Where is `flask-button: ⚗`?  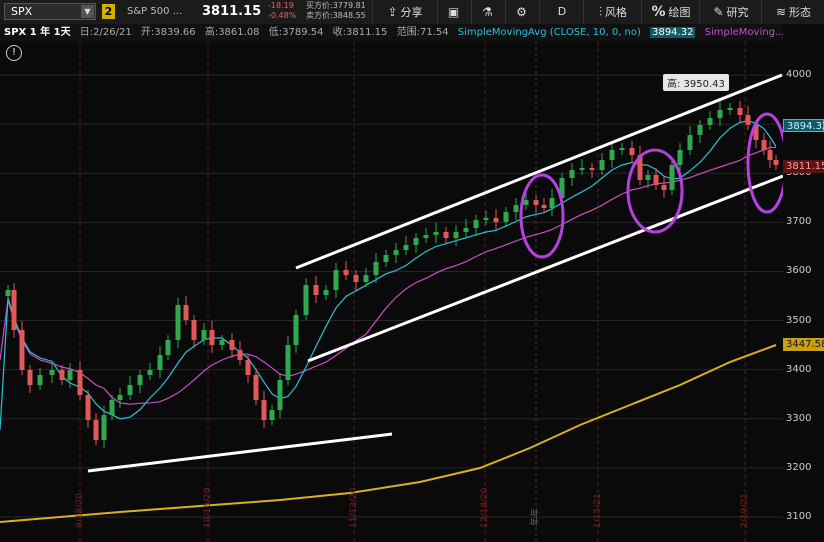
flask-button: ⚗ is located at coordinates (488, 12).